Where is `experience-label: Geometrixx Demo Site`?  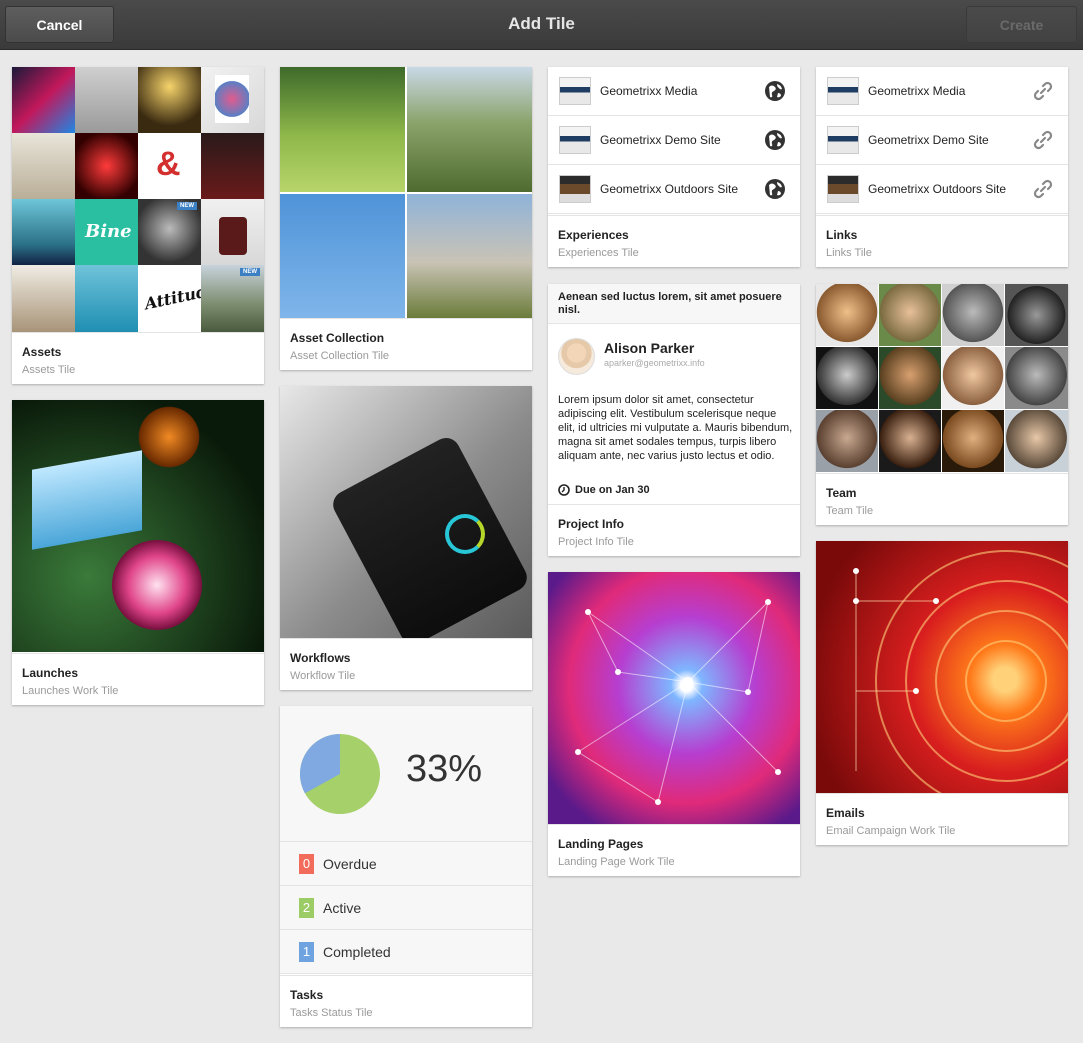
experience-label: Geometrixx Demo Site is located at coordinates (660, 140).